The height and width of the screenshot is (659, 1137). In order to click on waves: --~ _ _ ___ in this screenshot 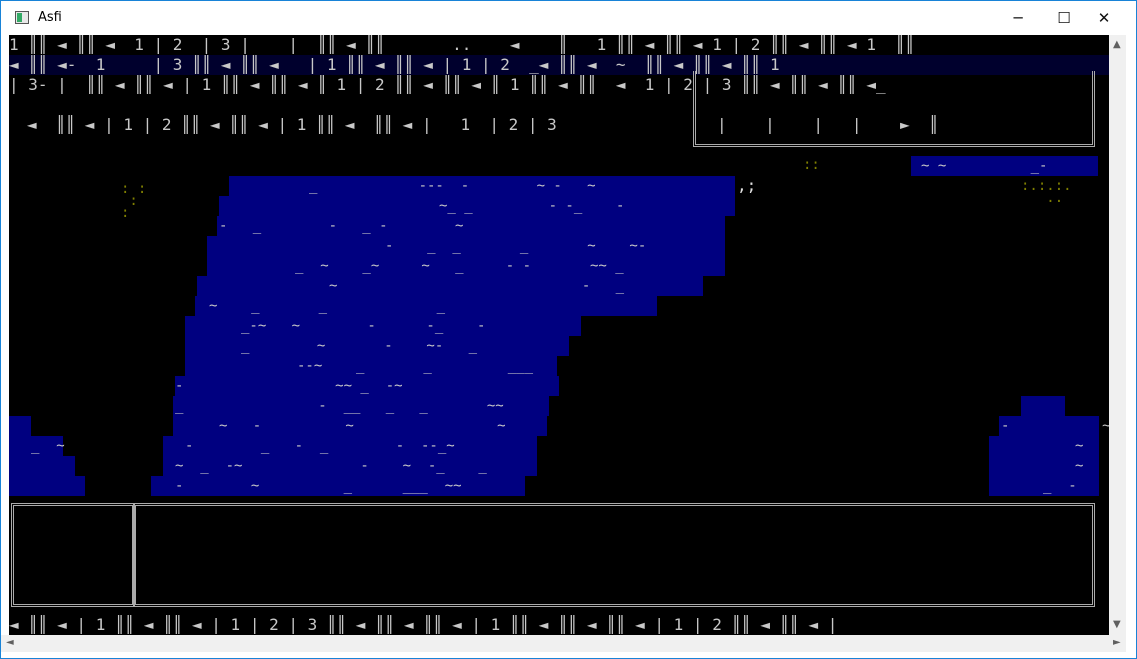, I will do `click(415, 366)`.